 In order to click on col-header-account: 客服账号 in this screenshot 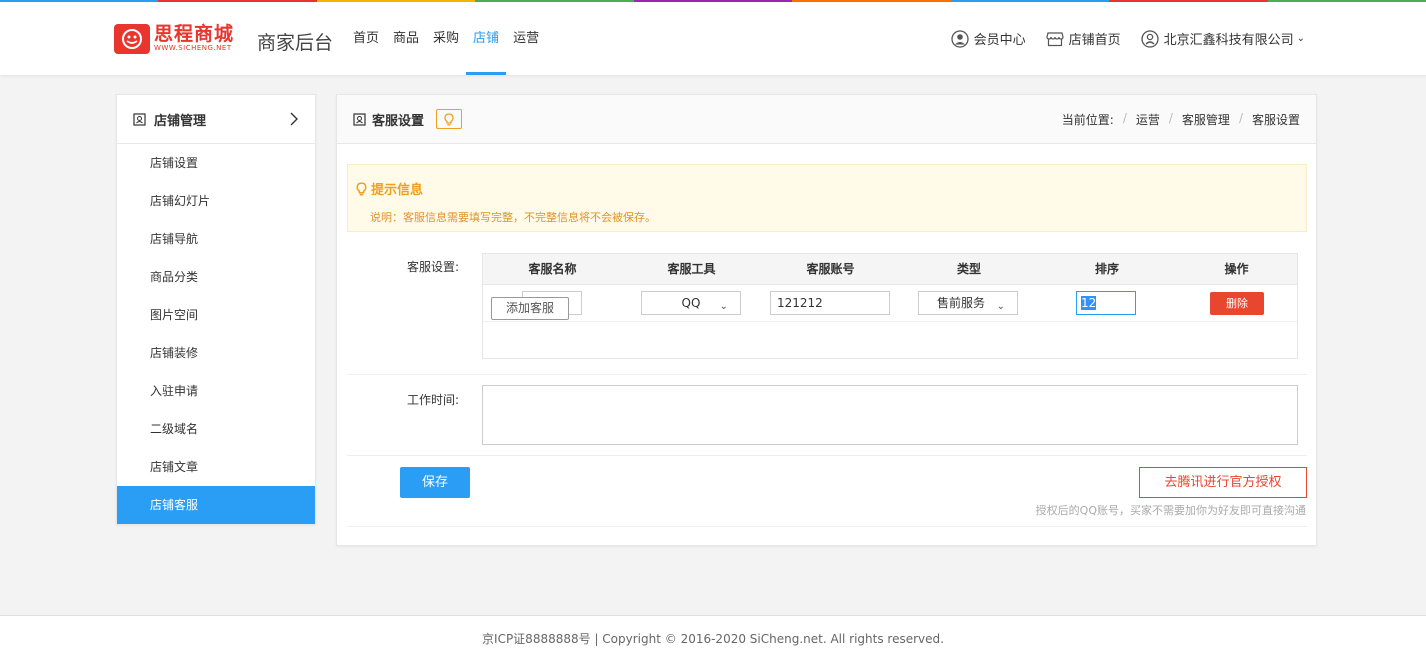, I will do `click(830, 269)`.